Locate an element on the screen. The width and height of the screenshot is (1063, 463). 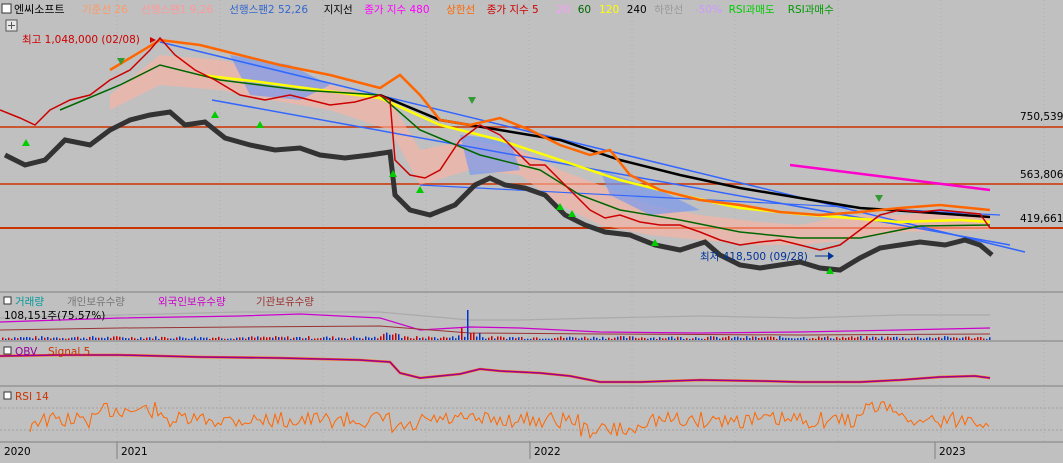
legend-item: 선행스팬1 9,26 is located at coordinates (177, 10).